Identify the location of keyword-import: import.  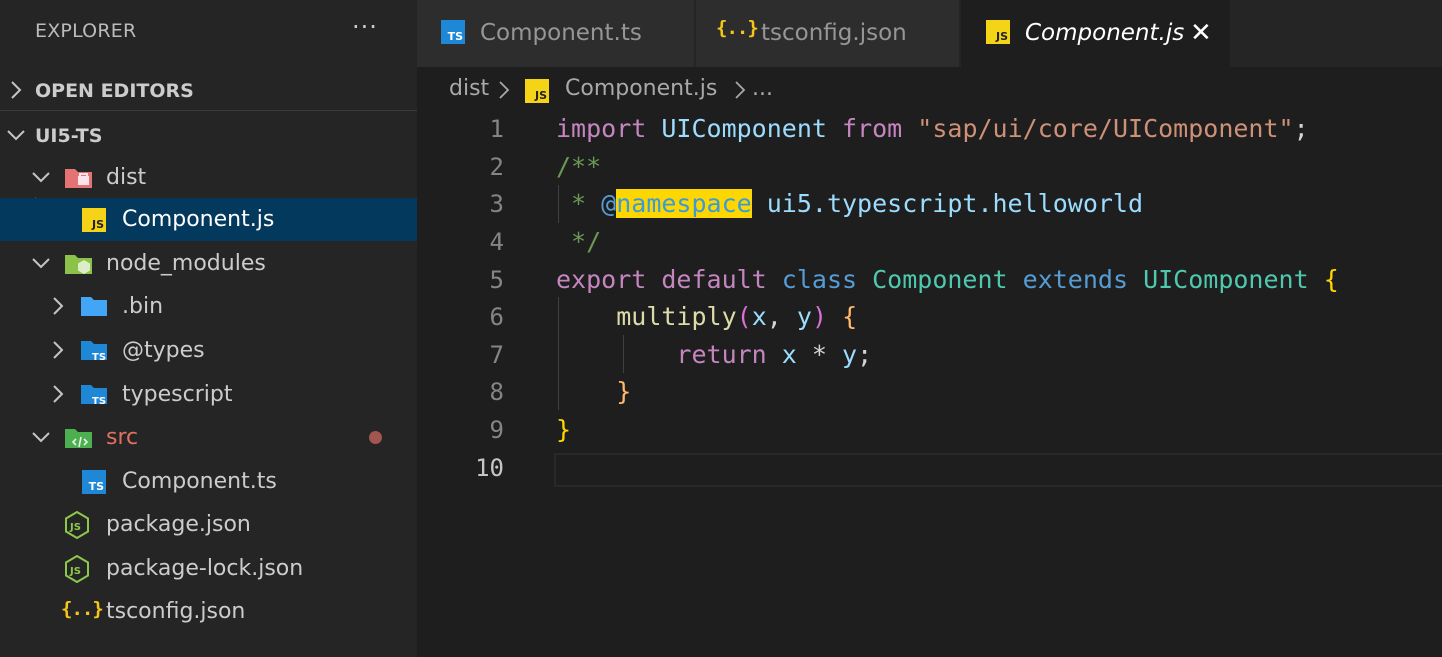
(601, 128).